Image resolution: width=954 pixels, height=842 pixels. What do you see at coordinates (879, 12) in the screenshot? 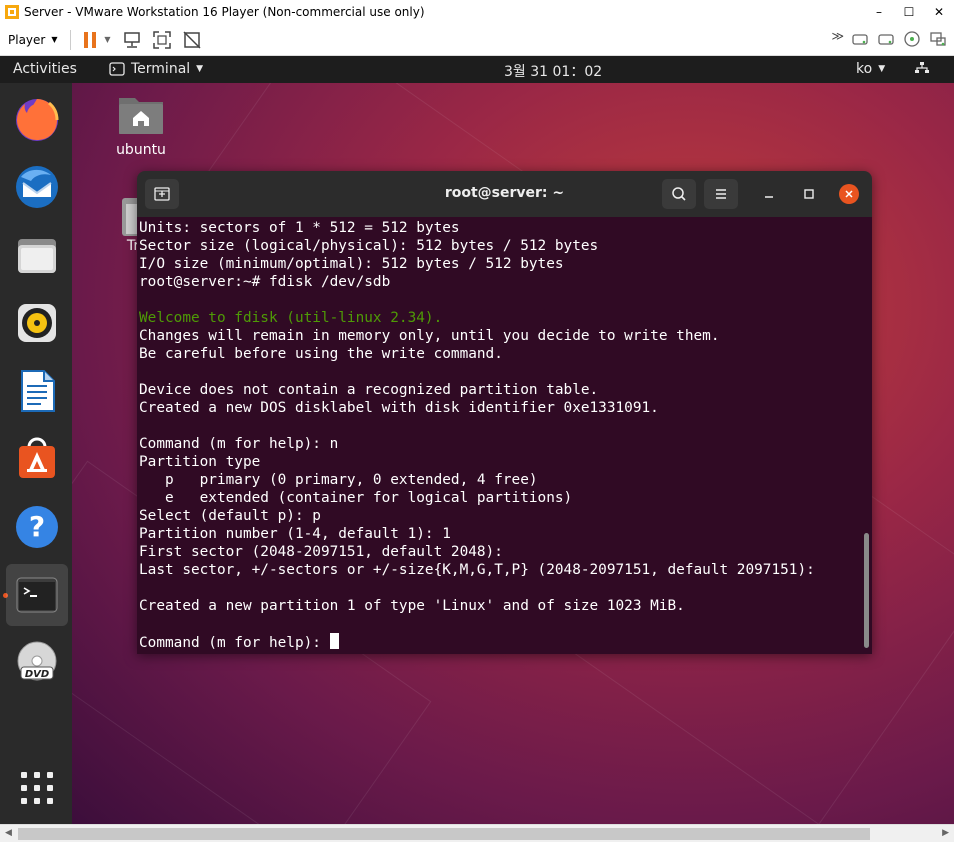
I see `minimize-button: –` at bounding box center [879, 12].